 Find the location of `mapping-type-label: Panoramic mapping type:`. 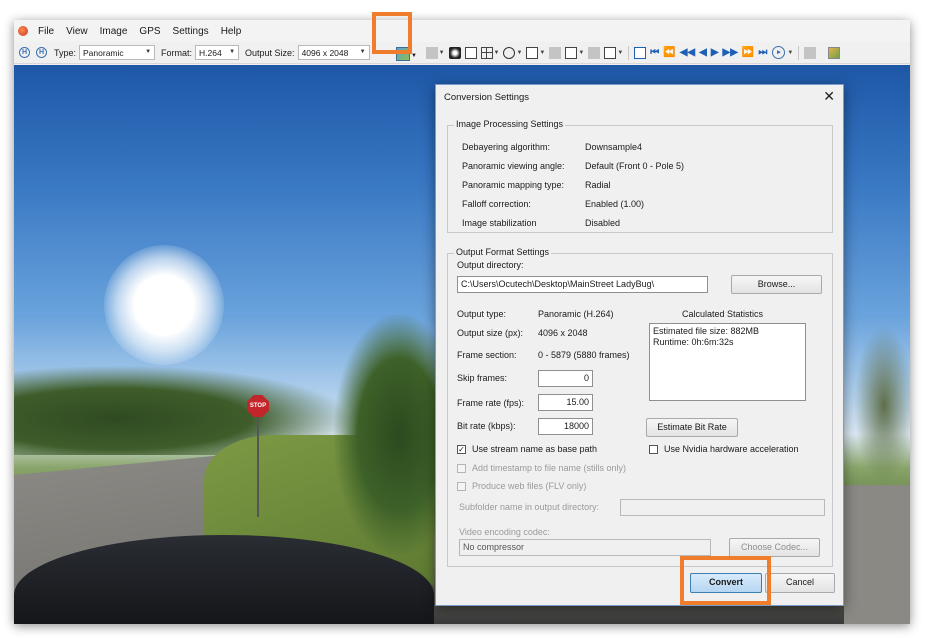

mapping-type-label: Panoramic mapping type: is located at coordinates (513, 185).